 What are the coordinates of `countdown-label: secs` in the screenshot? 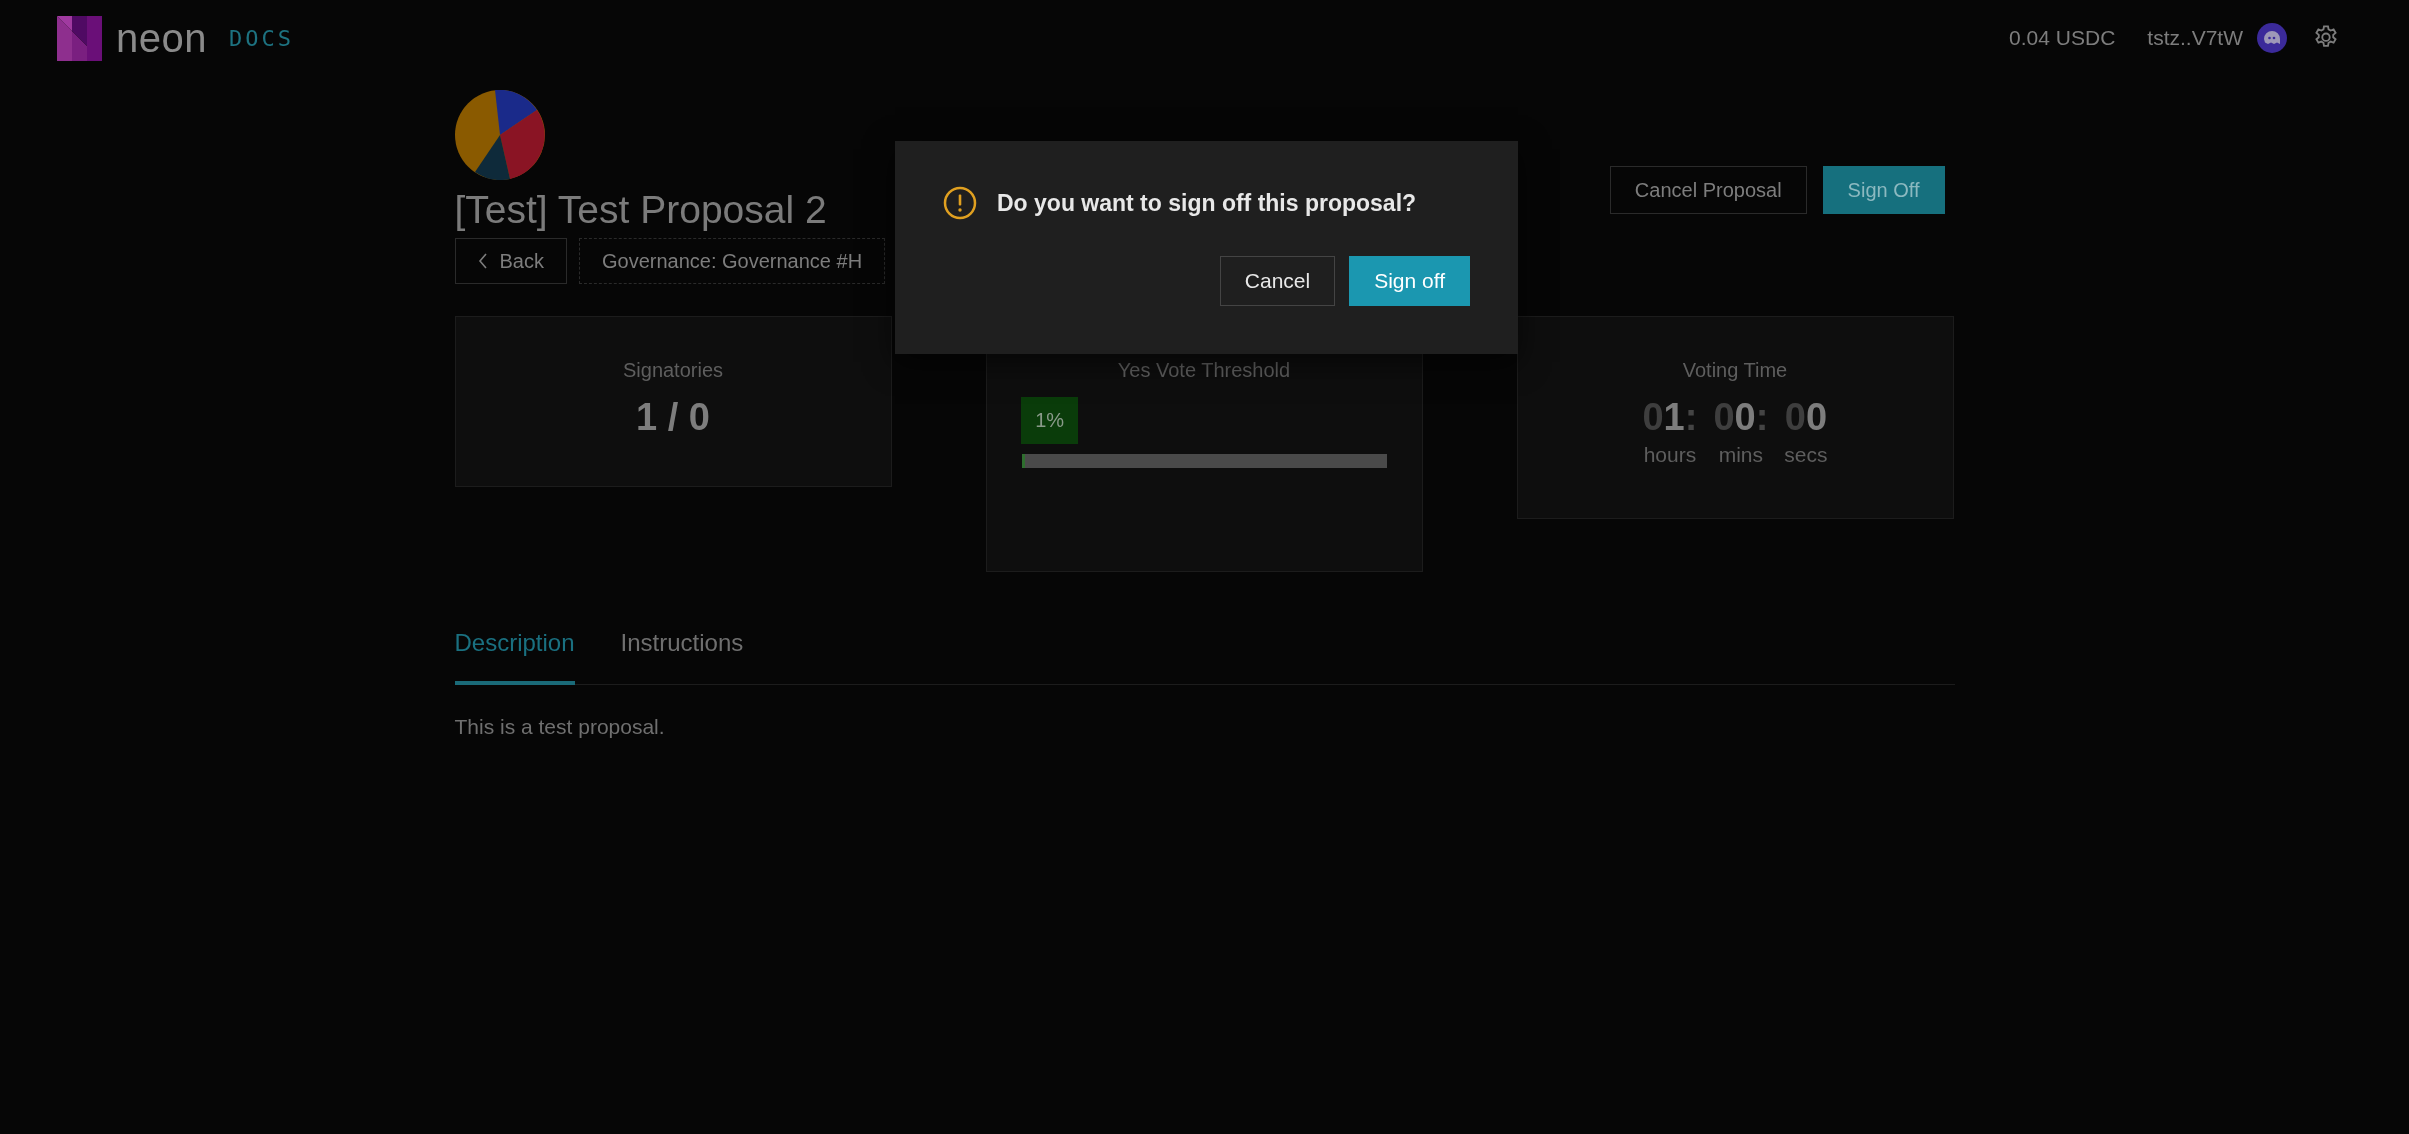 It's located at (1806, 455).